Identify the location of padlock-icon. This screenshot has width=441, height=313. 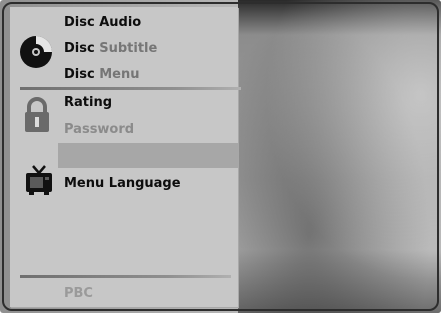
(37, 114).